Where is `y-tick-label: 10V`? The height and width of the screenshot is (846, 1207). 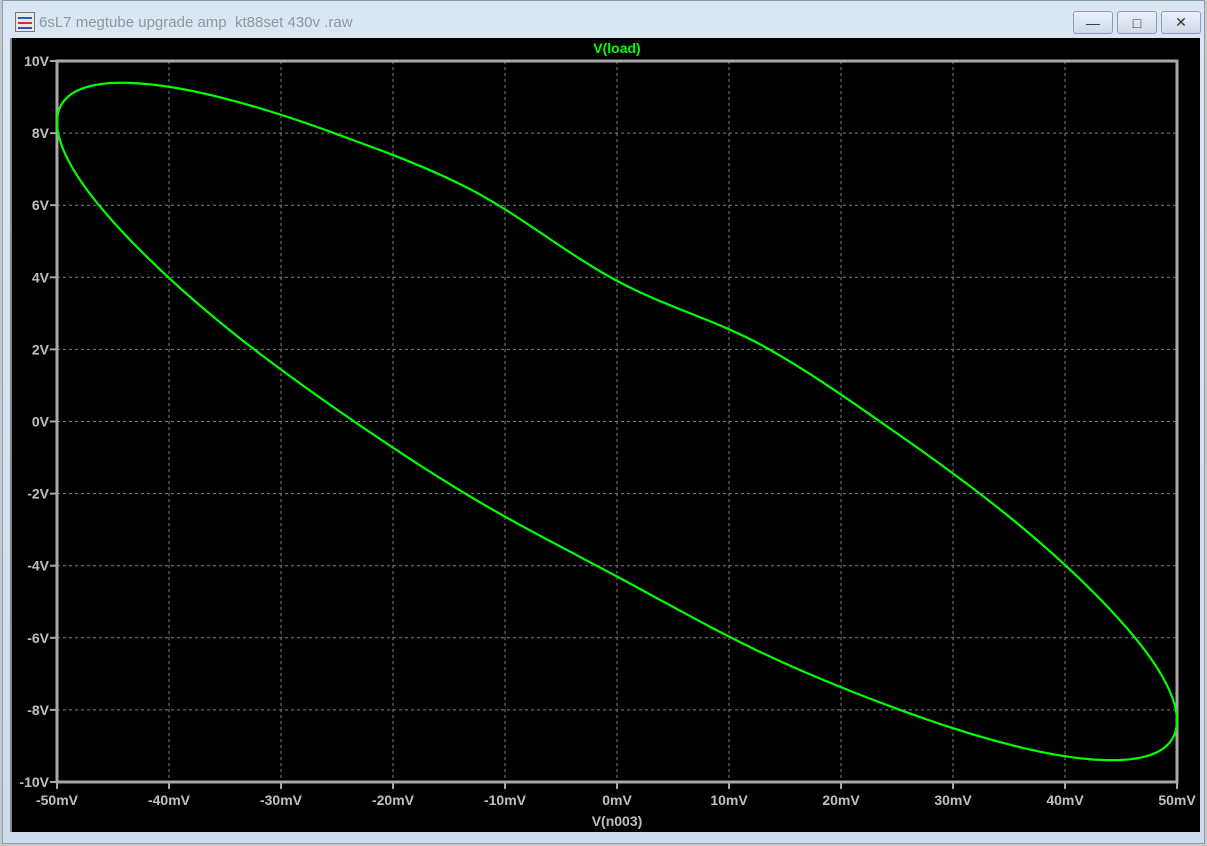
y-tick-label: 10V is located at coordinates (37, 61).